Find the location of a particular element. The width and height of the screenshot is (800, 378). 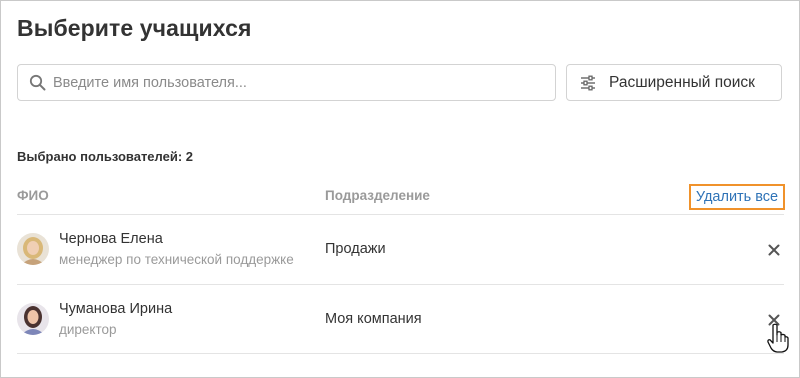

advanced-search-label: Расширенный поиск is located at coordinates (682, 82).